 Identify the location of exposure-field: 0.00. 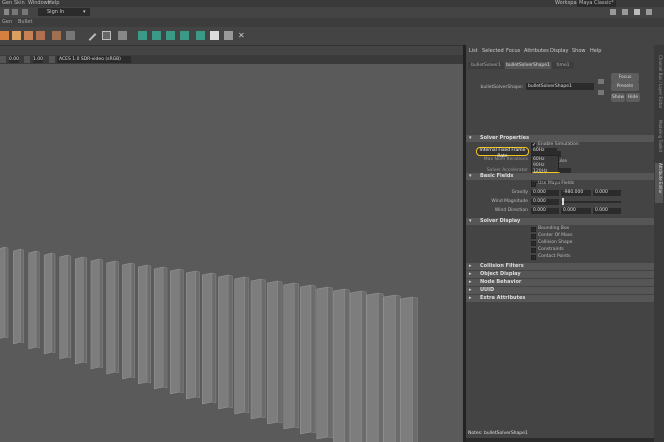
(14, 59).